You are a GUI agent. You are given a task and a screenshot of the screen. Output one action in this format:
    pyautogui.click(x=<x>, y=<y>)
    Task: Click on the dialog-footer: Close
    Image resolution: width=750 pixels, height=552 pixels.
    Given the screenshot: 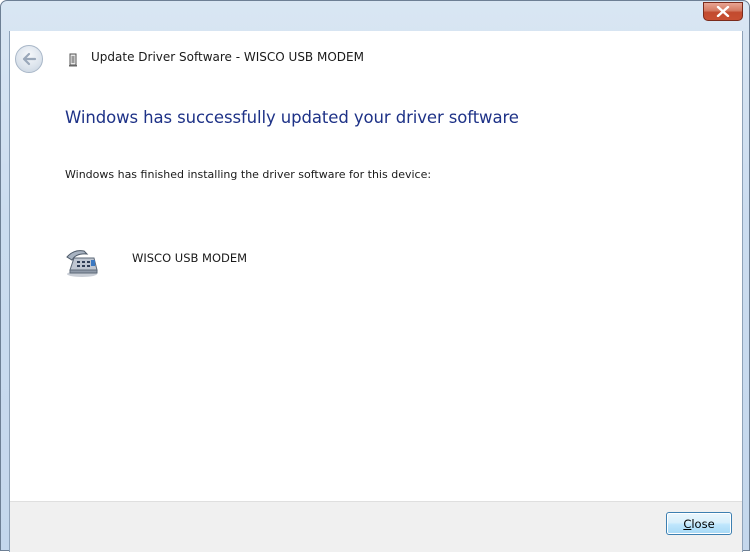 What is the action you would take?
    pyautogui.click(x=376, y=526)
    